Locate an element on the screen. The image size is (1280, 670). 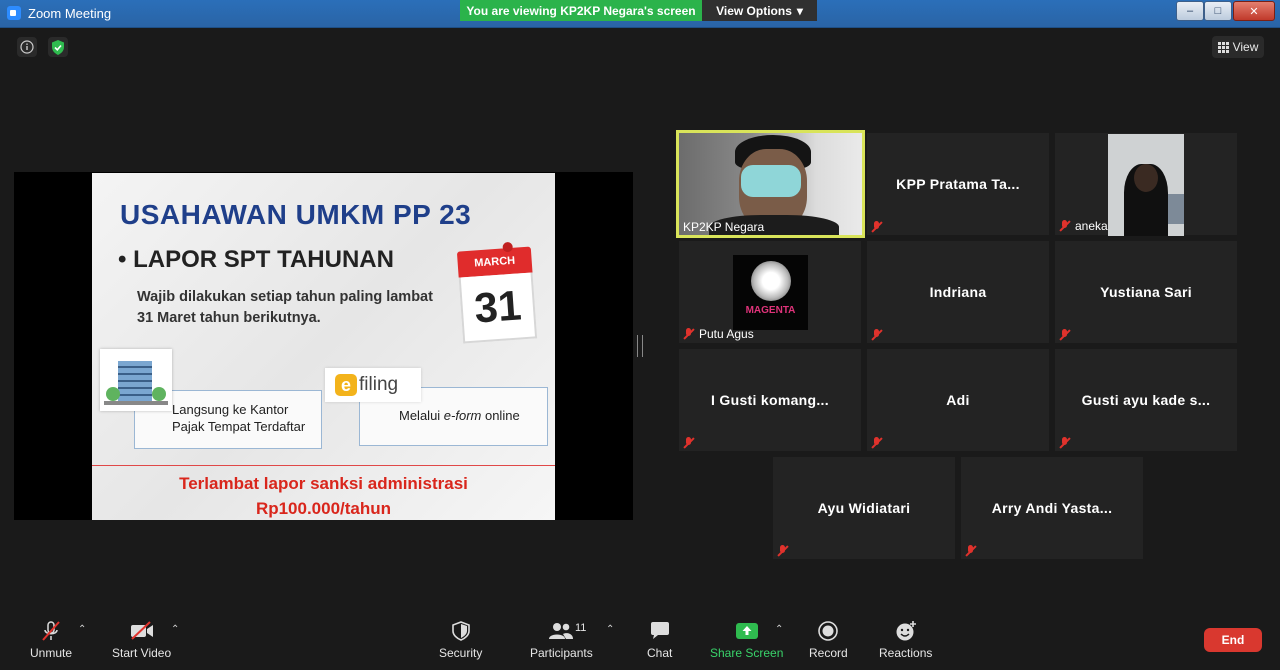
share-options-caret: ⌃ is located at coordinates (779, 629).